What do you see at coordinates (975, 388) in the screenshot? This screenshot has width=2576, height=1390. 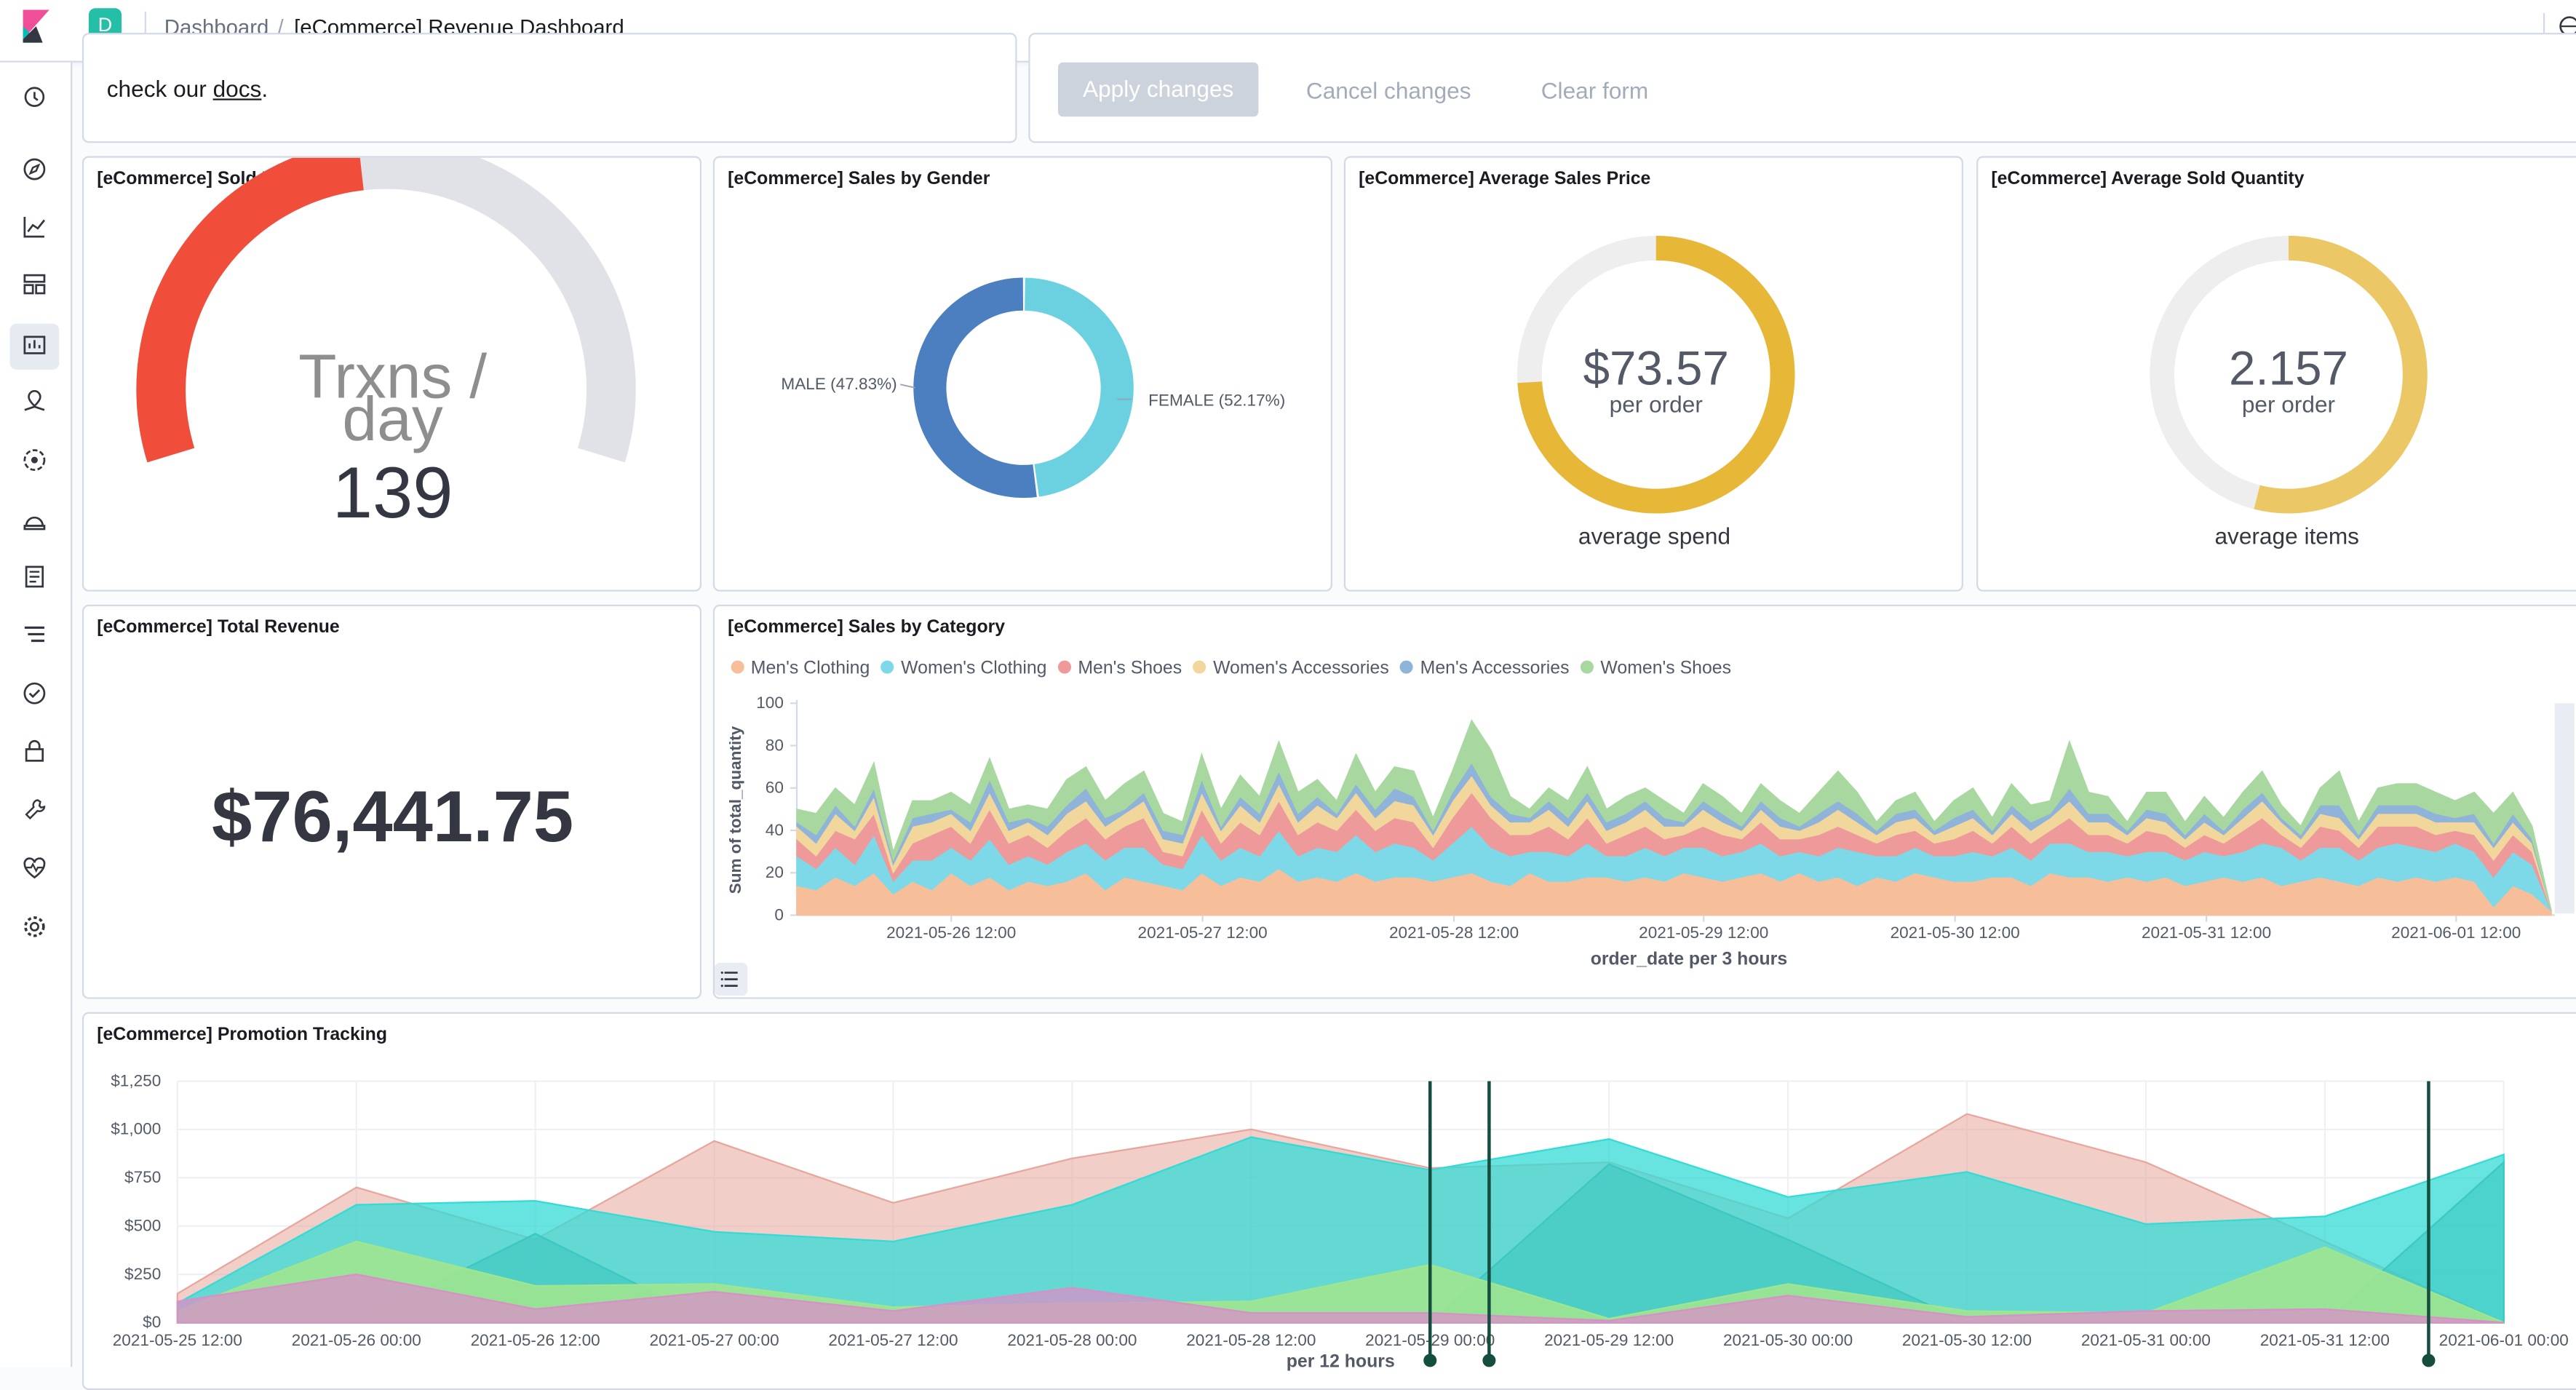 I see `donut-slice-male` at bounding box center [975, 388].